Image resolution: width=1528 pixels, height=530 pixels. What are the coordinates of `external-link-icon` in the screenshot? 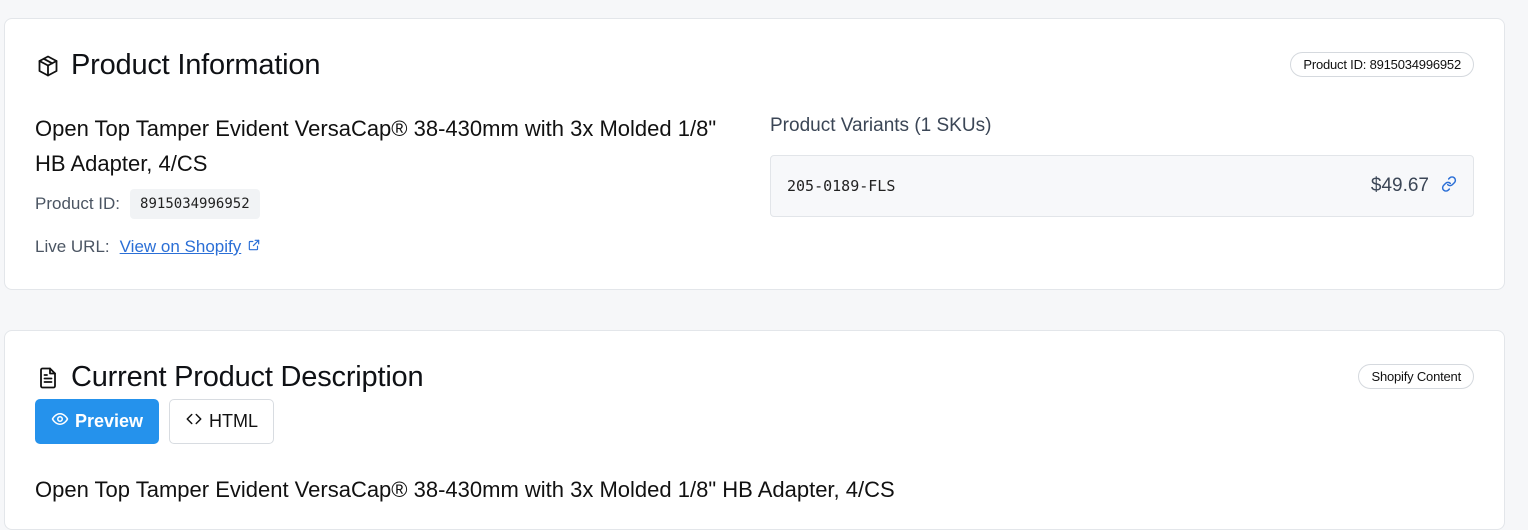 It's located at (254, 247).